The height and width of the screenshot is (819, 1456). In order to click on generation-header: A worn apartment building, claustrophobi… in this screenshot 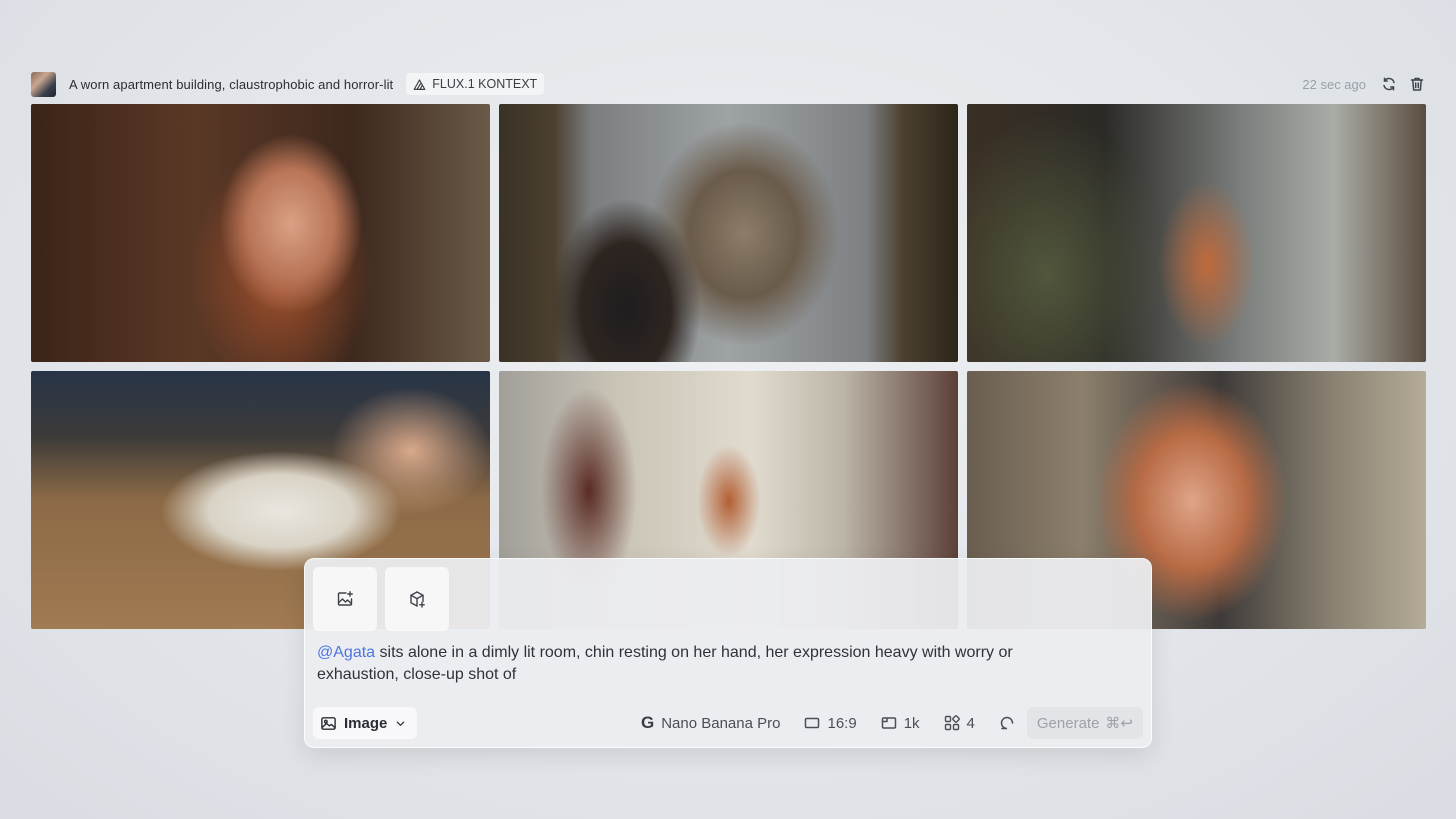, I will do `click(728, 84)`.